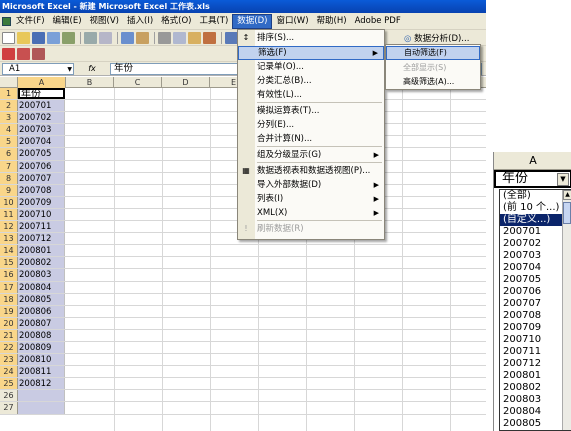 The width and height of the screenshot is (571, 431). What do you see at coordinates (9, 408) in the screenshot?
I see `row-header: 27` at bounding box center [9, 408].